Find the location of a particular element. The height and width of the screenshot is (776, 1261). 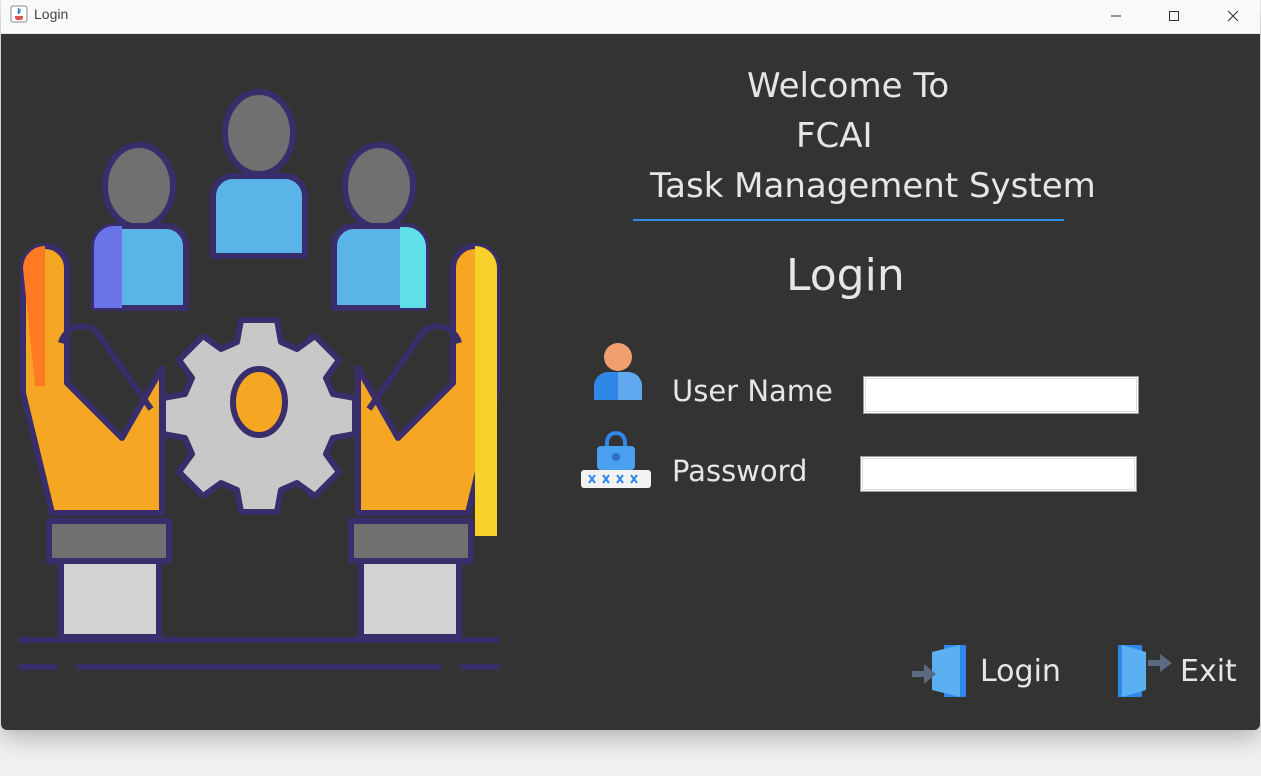

sign-out-door-icon is located at coordinates (1145, 671).